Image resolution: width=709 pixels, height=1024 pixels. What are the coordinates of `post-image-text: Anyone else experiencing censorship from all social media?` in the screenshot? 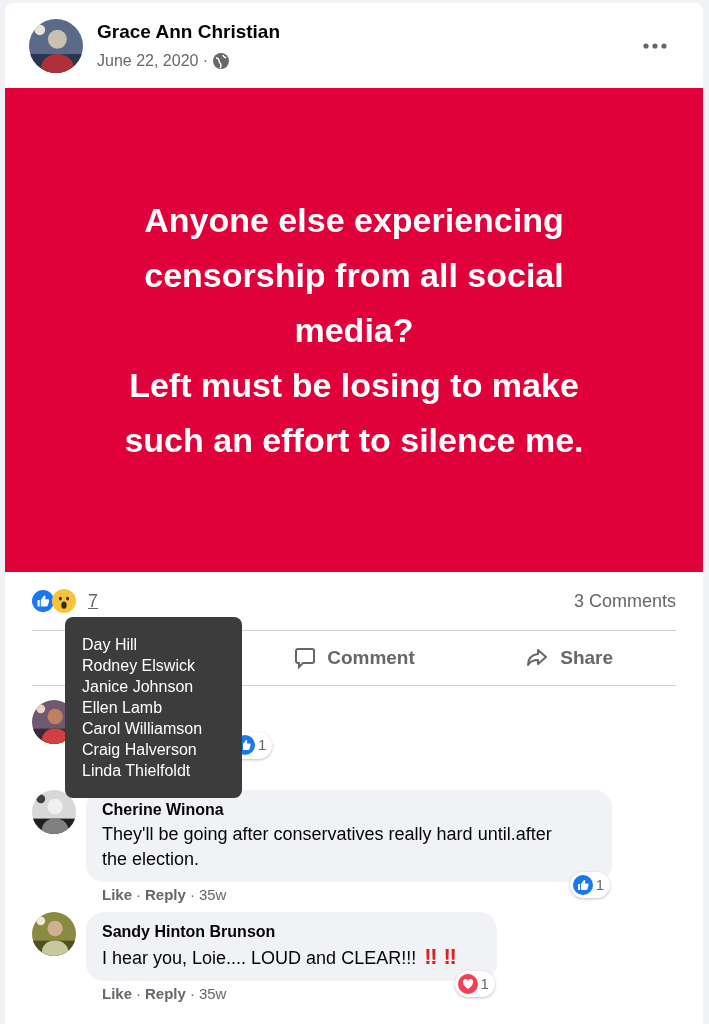 It's located at (354, 275).